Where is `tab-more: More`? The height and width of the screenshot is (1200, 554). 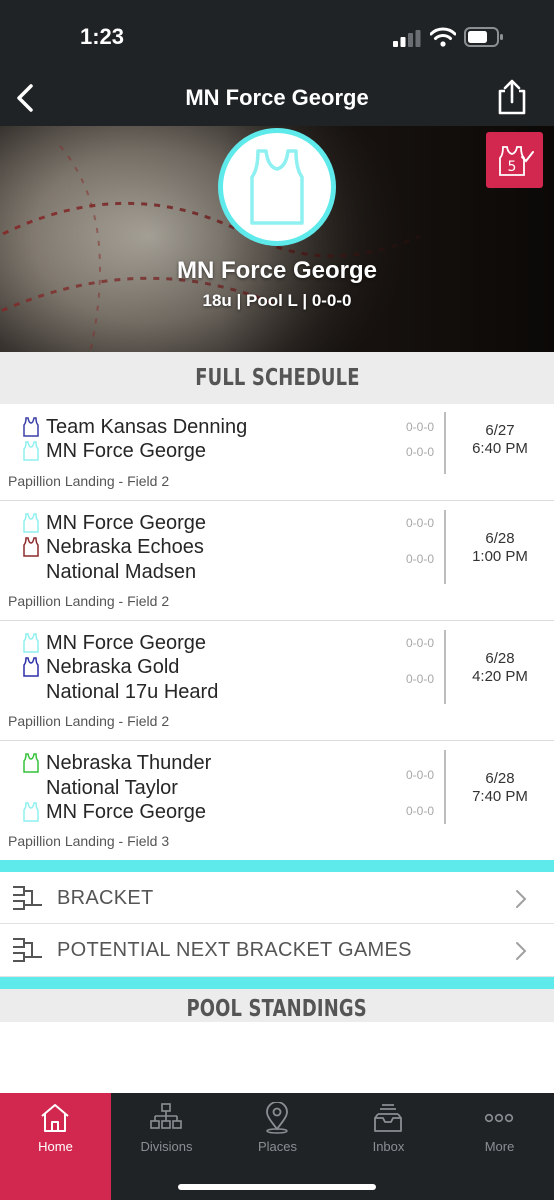
tab-more: More is located at coordinates (499, 1146).